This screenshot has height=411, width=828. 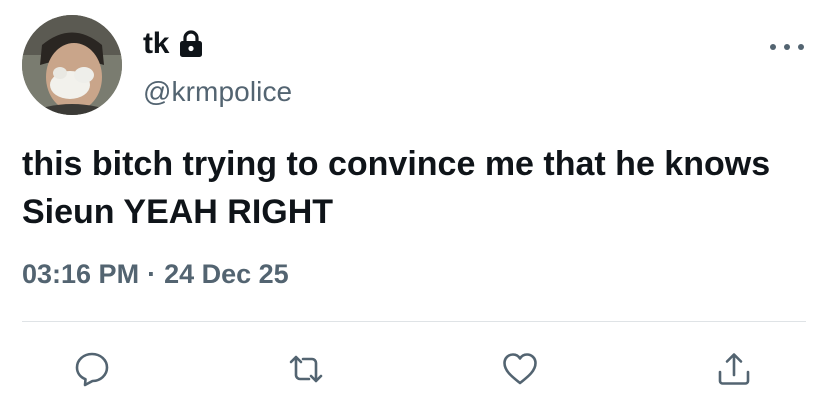 I want to click on share-button, so click(x=734, y=369).